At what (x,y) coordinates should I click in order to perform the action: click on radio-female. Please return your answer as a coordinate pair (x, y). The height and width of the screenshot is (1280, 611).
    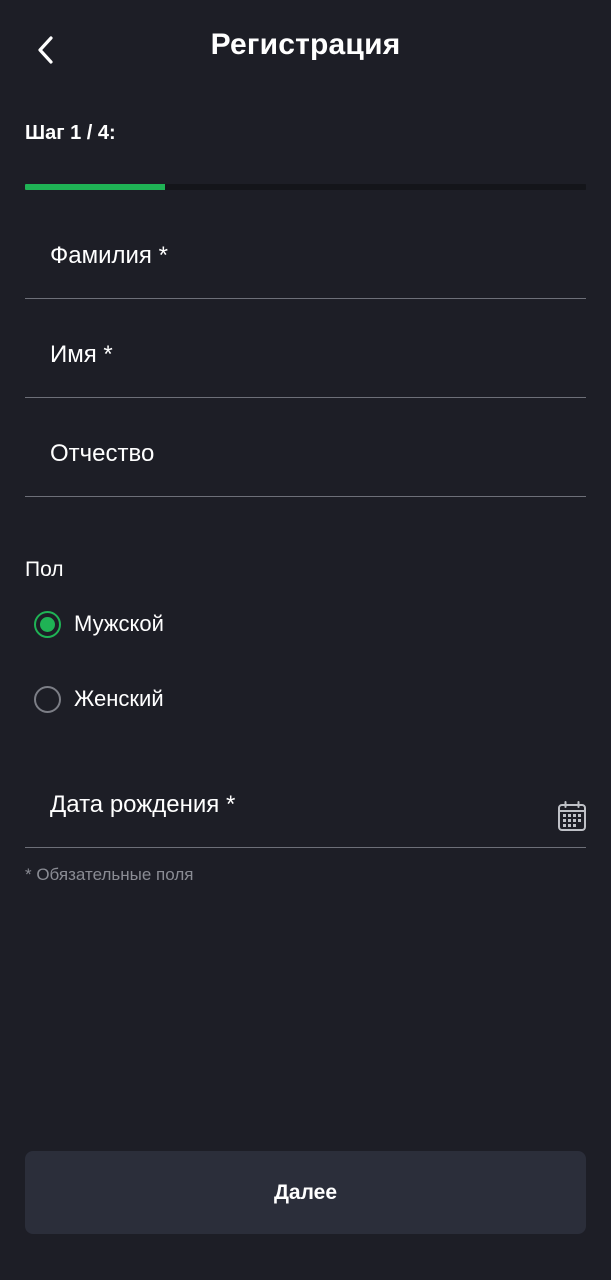
    Looking at the image, I should click on (47, 699).